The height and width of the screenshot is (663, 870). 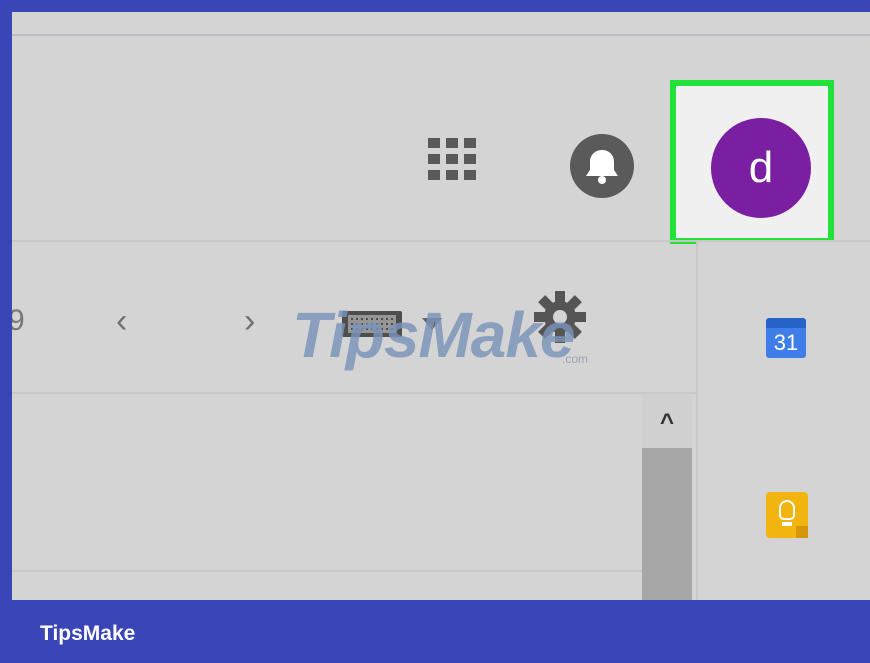 I want to click on apps-grid-icon, so click(x=453, y=163).